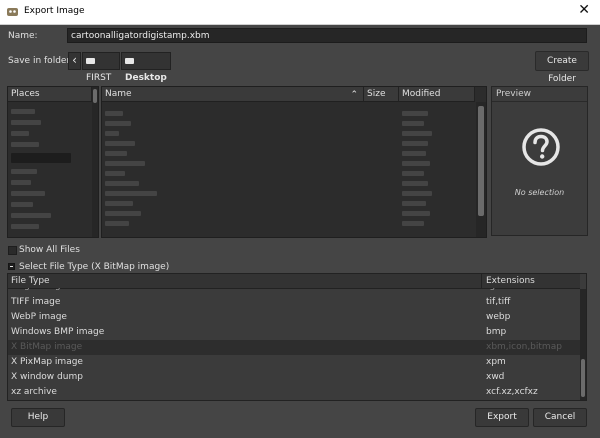 The width and height of the screenshot is (600, 438). Describe the element at coordinates (512, 392) in the screenshot. I see `file-type-ext: xcf.xz,xcfxz` at that location.